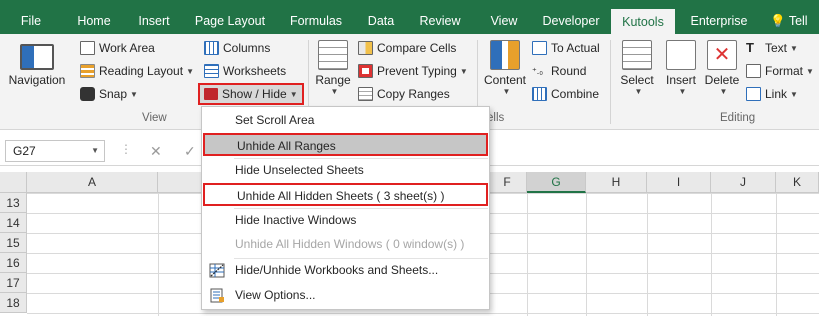 The width and height of the screenshot is (819, 316). What do you see at coordinates (753, 71) in the screenshot?
I see `format-icon` at bounding box center [753, 71].